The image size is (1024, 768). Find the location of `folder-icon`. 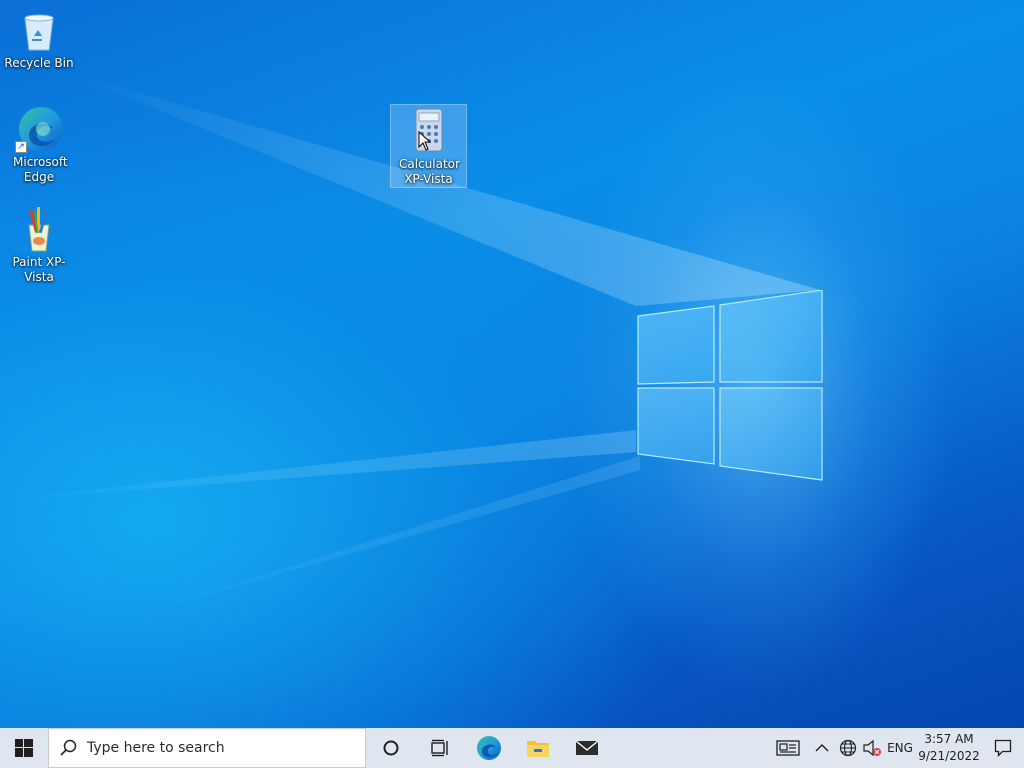

folder-icon is located at coordinates (537, 749).